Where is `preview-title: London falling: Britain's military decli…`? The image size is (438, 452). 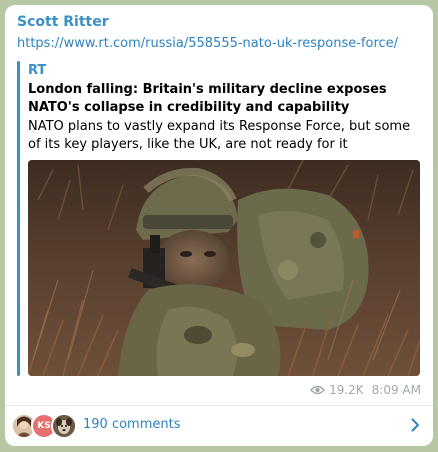
preview-title: London falling: Britain's military decli… is located at coordinates (207, 98).